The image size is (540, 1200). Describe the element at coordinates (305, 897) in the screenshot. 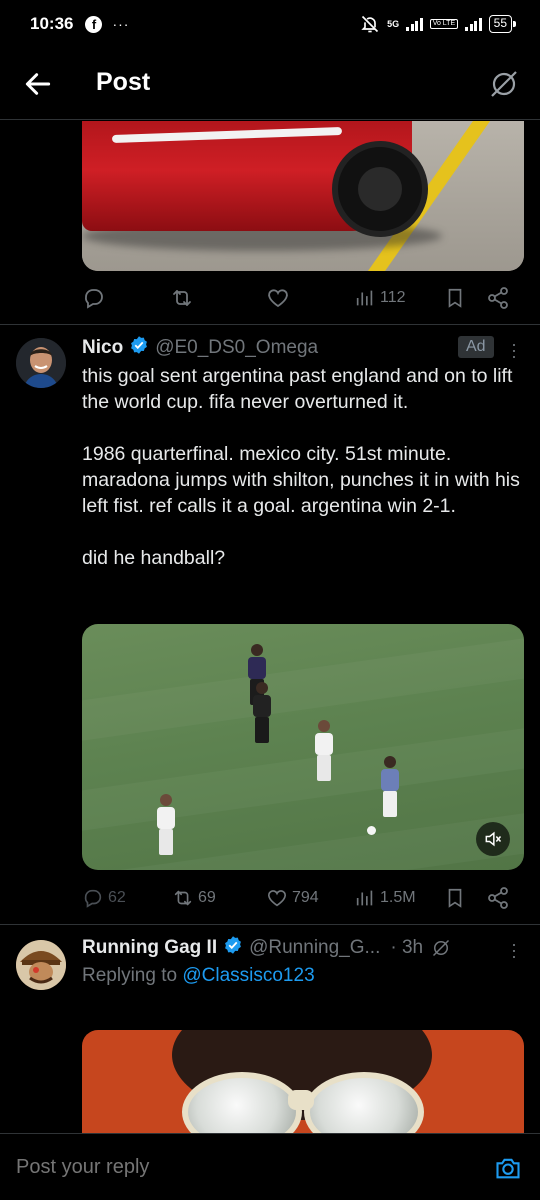

I see `like-count: 794` at that location.